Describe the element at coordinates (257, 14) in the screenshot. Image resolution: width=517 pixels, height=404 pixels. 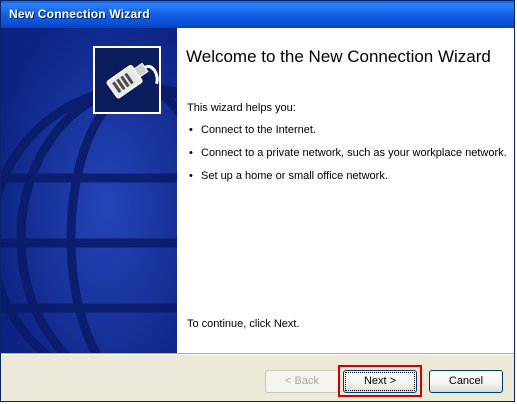
I see `title-bar: New Connection Wizard` at that location.